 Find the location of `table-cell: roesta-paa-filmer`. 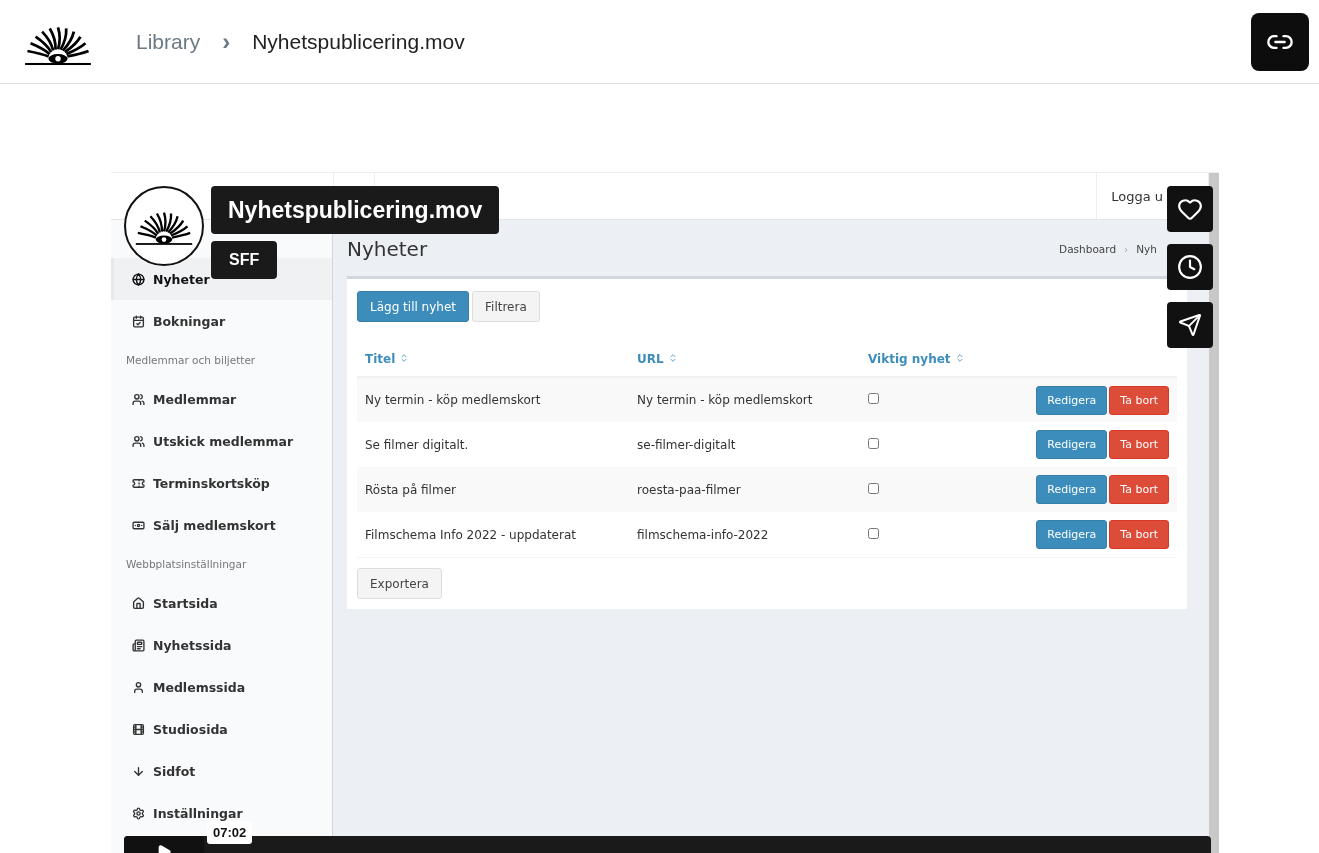

table-cell: roesta-paa-filmer is located at coordinates (744, 489).